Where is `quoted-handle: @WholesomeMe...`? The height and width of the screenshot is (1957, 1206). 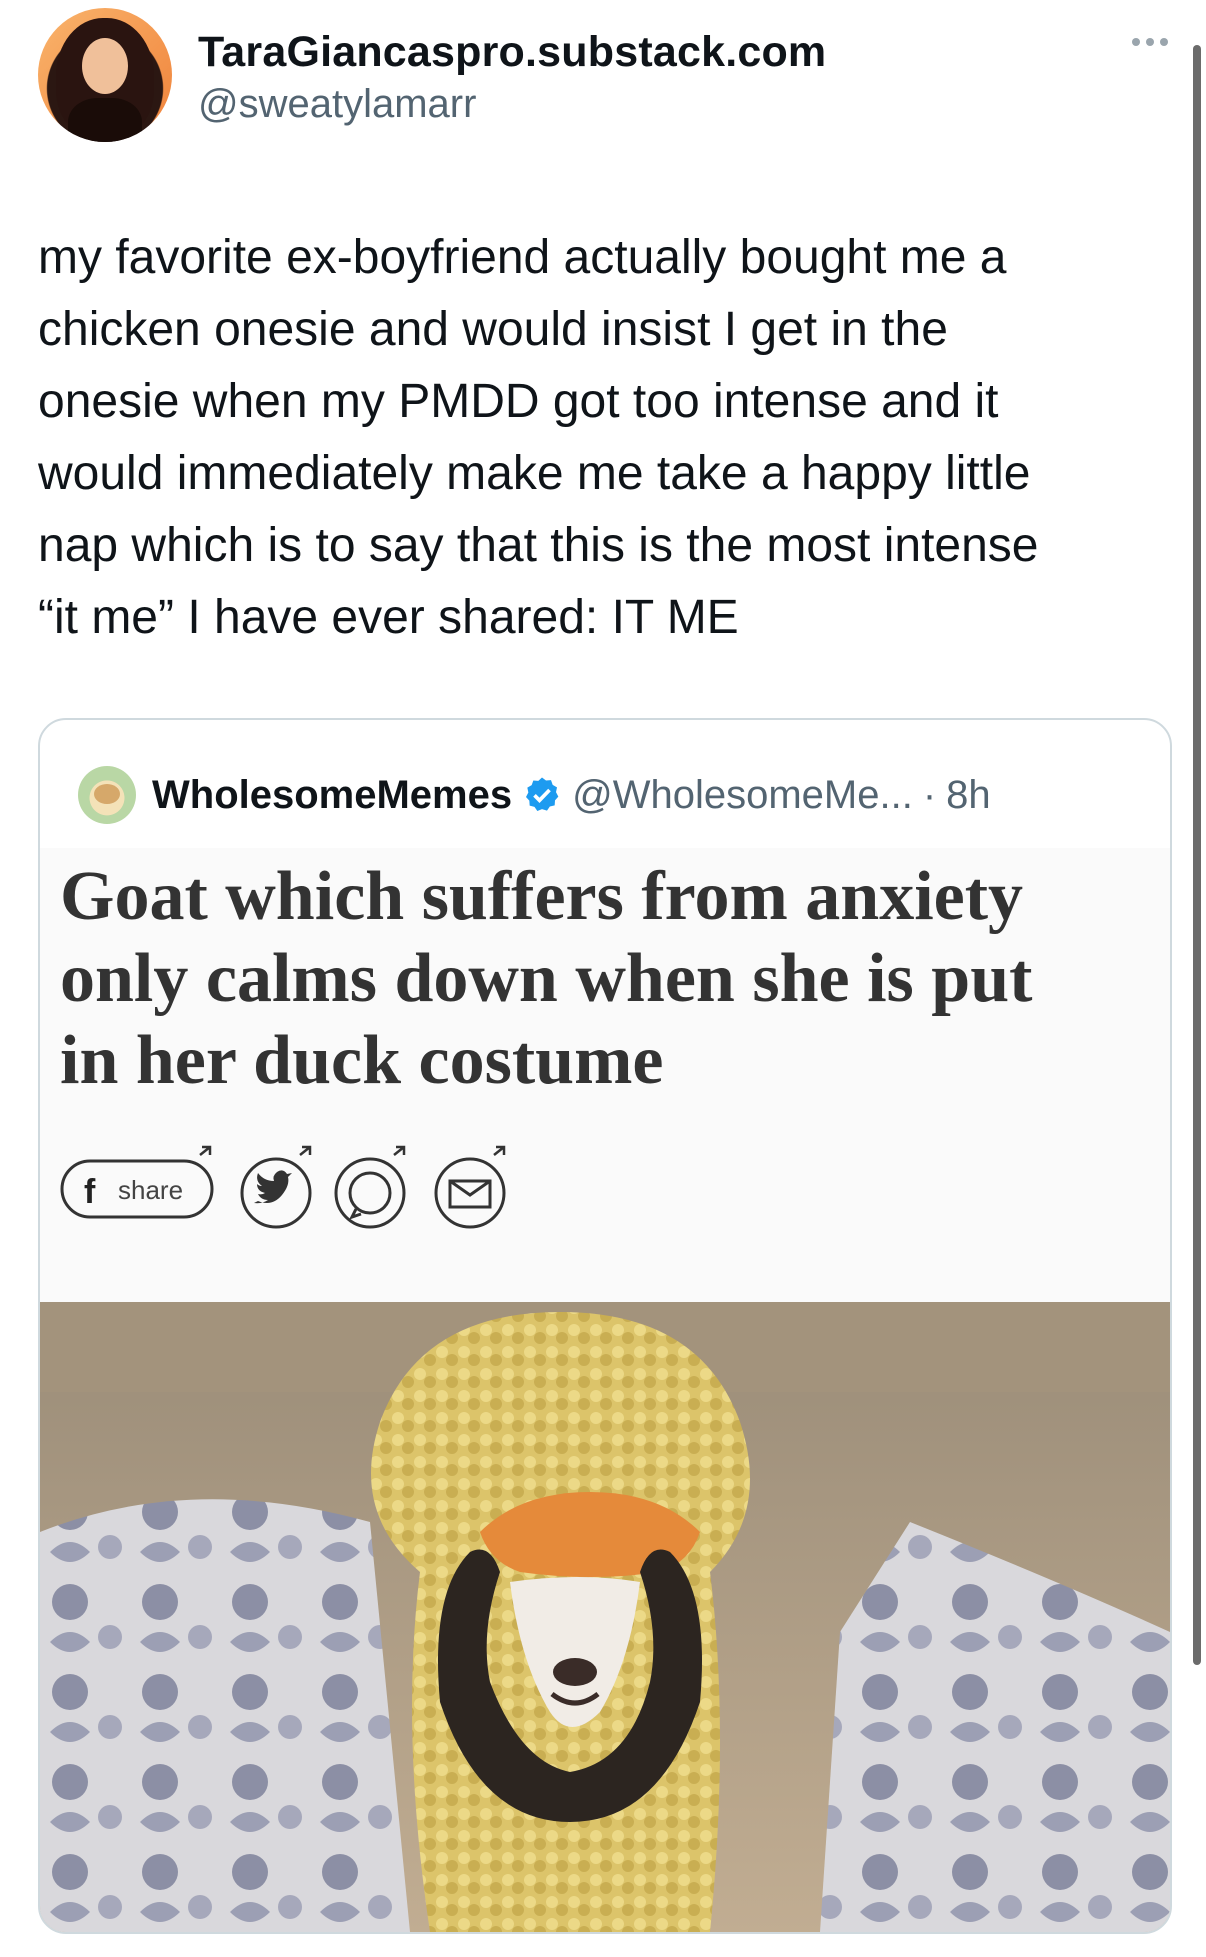
quoted-handle: @WholesomeMe... is located at coordinates (742, 795).